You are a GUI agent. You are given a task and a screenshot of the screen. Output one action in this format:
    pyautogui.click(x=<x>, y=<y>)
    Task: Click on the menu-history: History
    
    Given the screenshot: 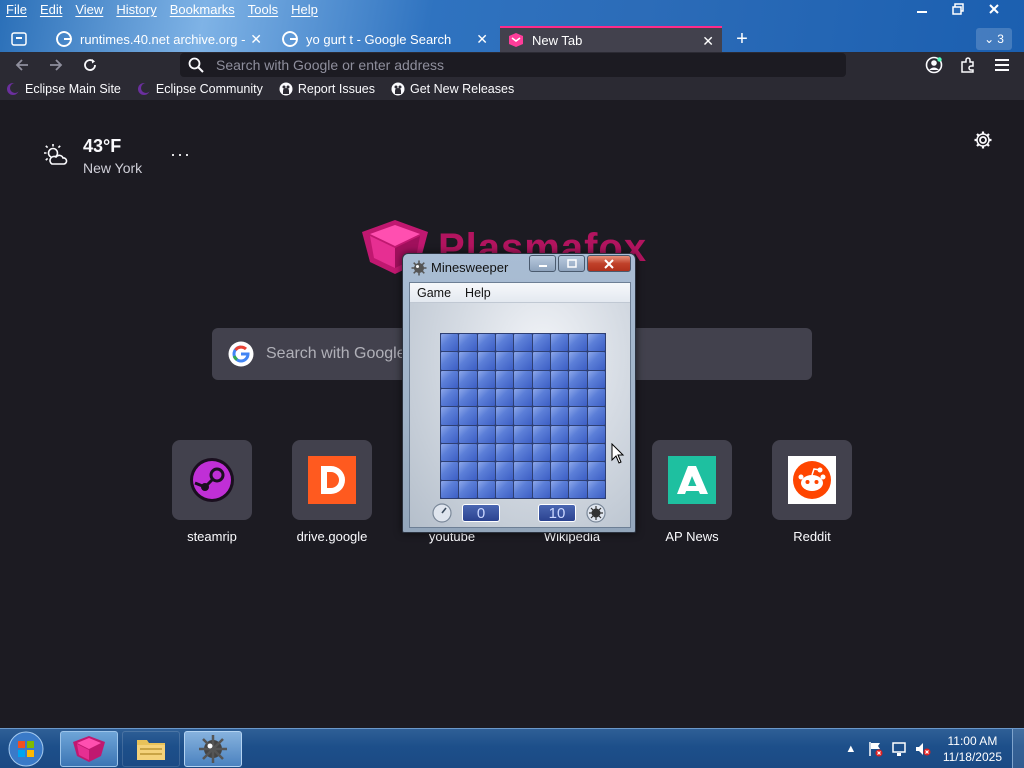 What is the action you would take?
    pyautogui.click(x=136, y=10)
    